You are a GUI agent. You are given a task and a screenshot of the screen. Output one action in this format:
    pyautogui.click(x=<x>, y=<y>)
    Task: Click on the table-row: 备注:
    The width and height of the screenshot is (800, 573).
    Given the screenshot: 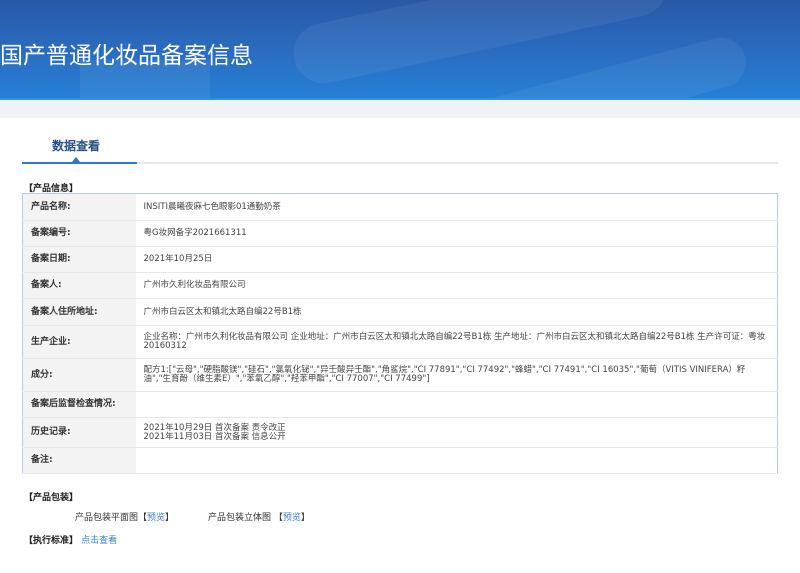 What is the action you would take?
    pyautogui.click(x=400, y=460)
    